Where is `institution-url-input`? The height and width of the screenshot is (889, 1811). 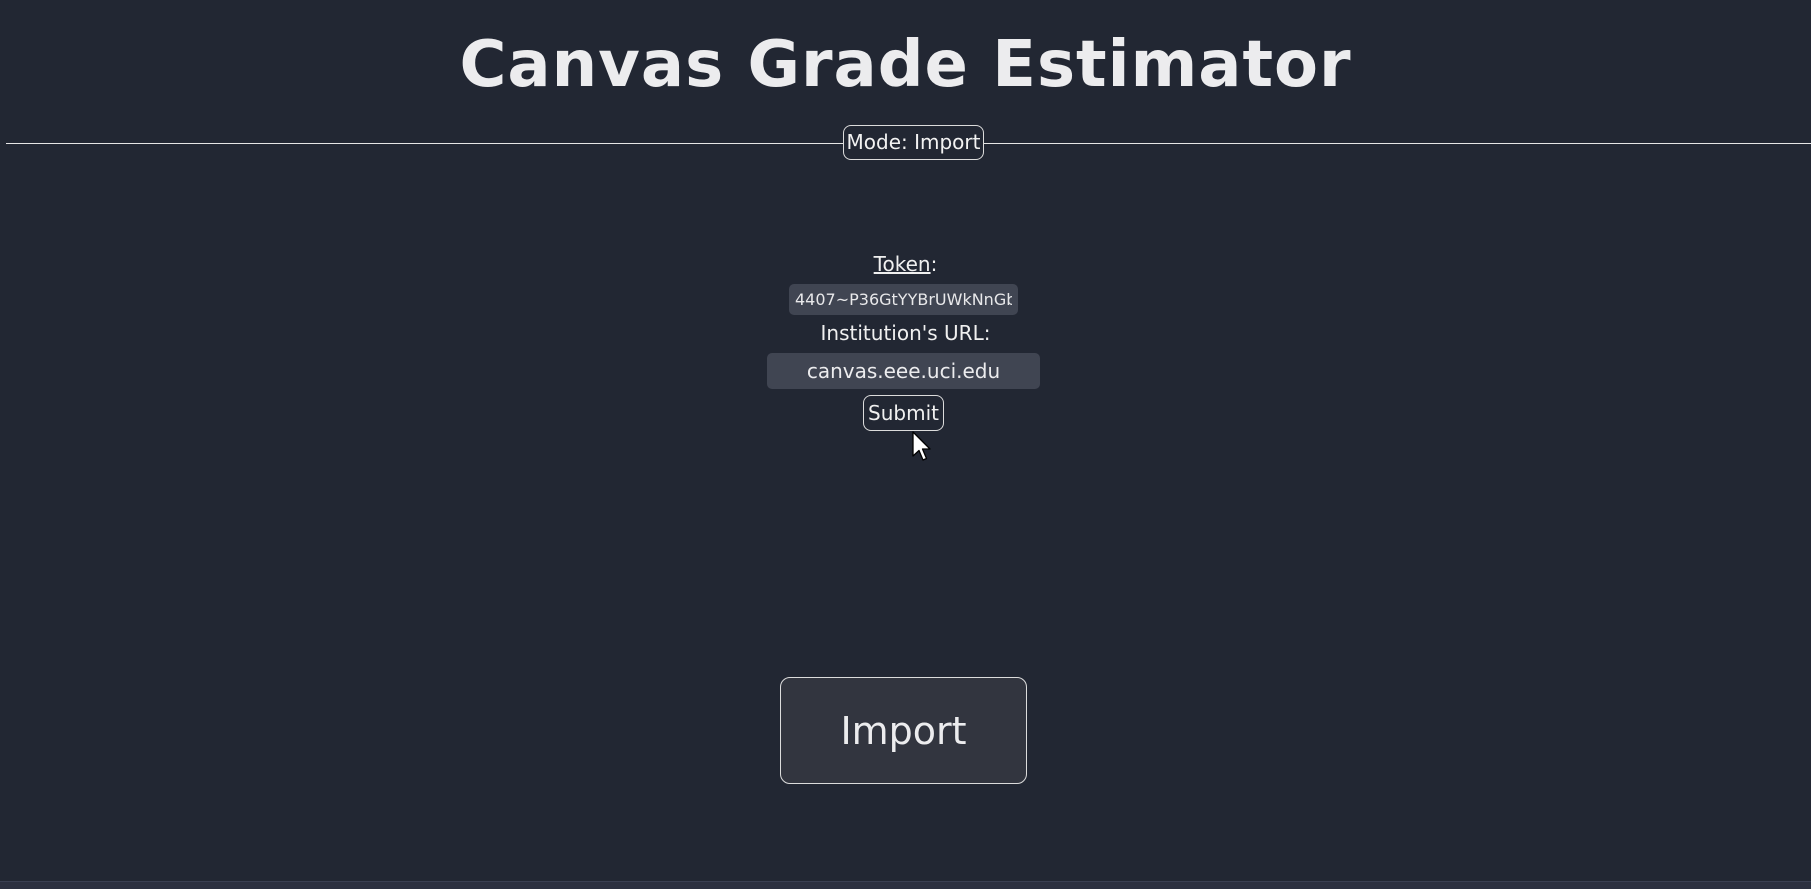
institution-url-input is located at coordinates (903, 371).